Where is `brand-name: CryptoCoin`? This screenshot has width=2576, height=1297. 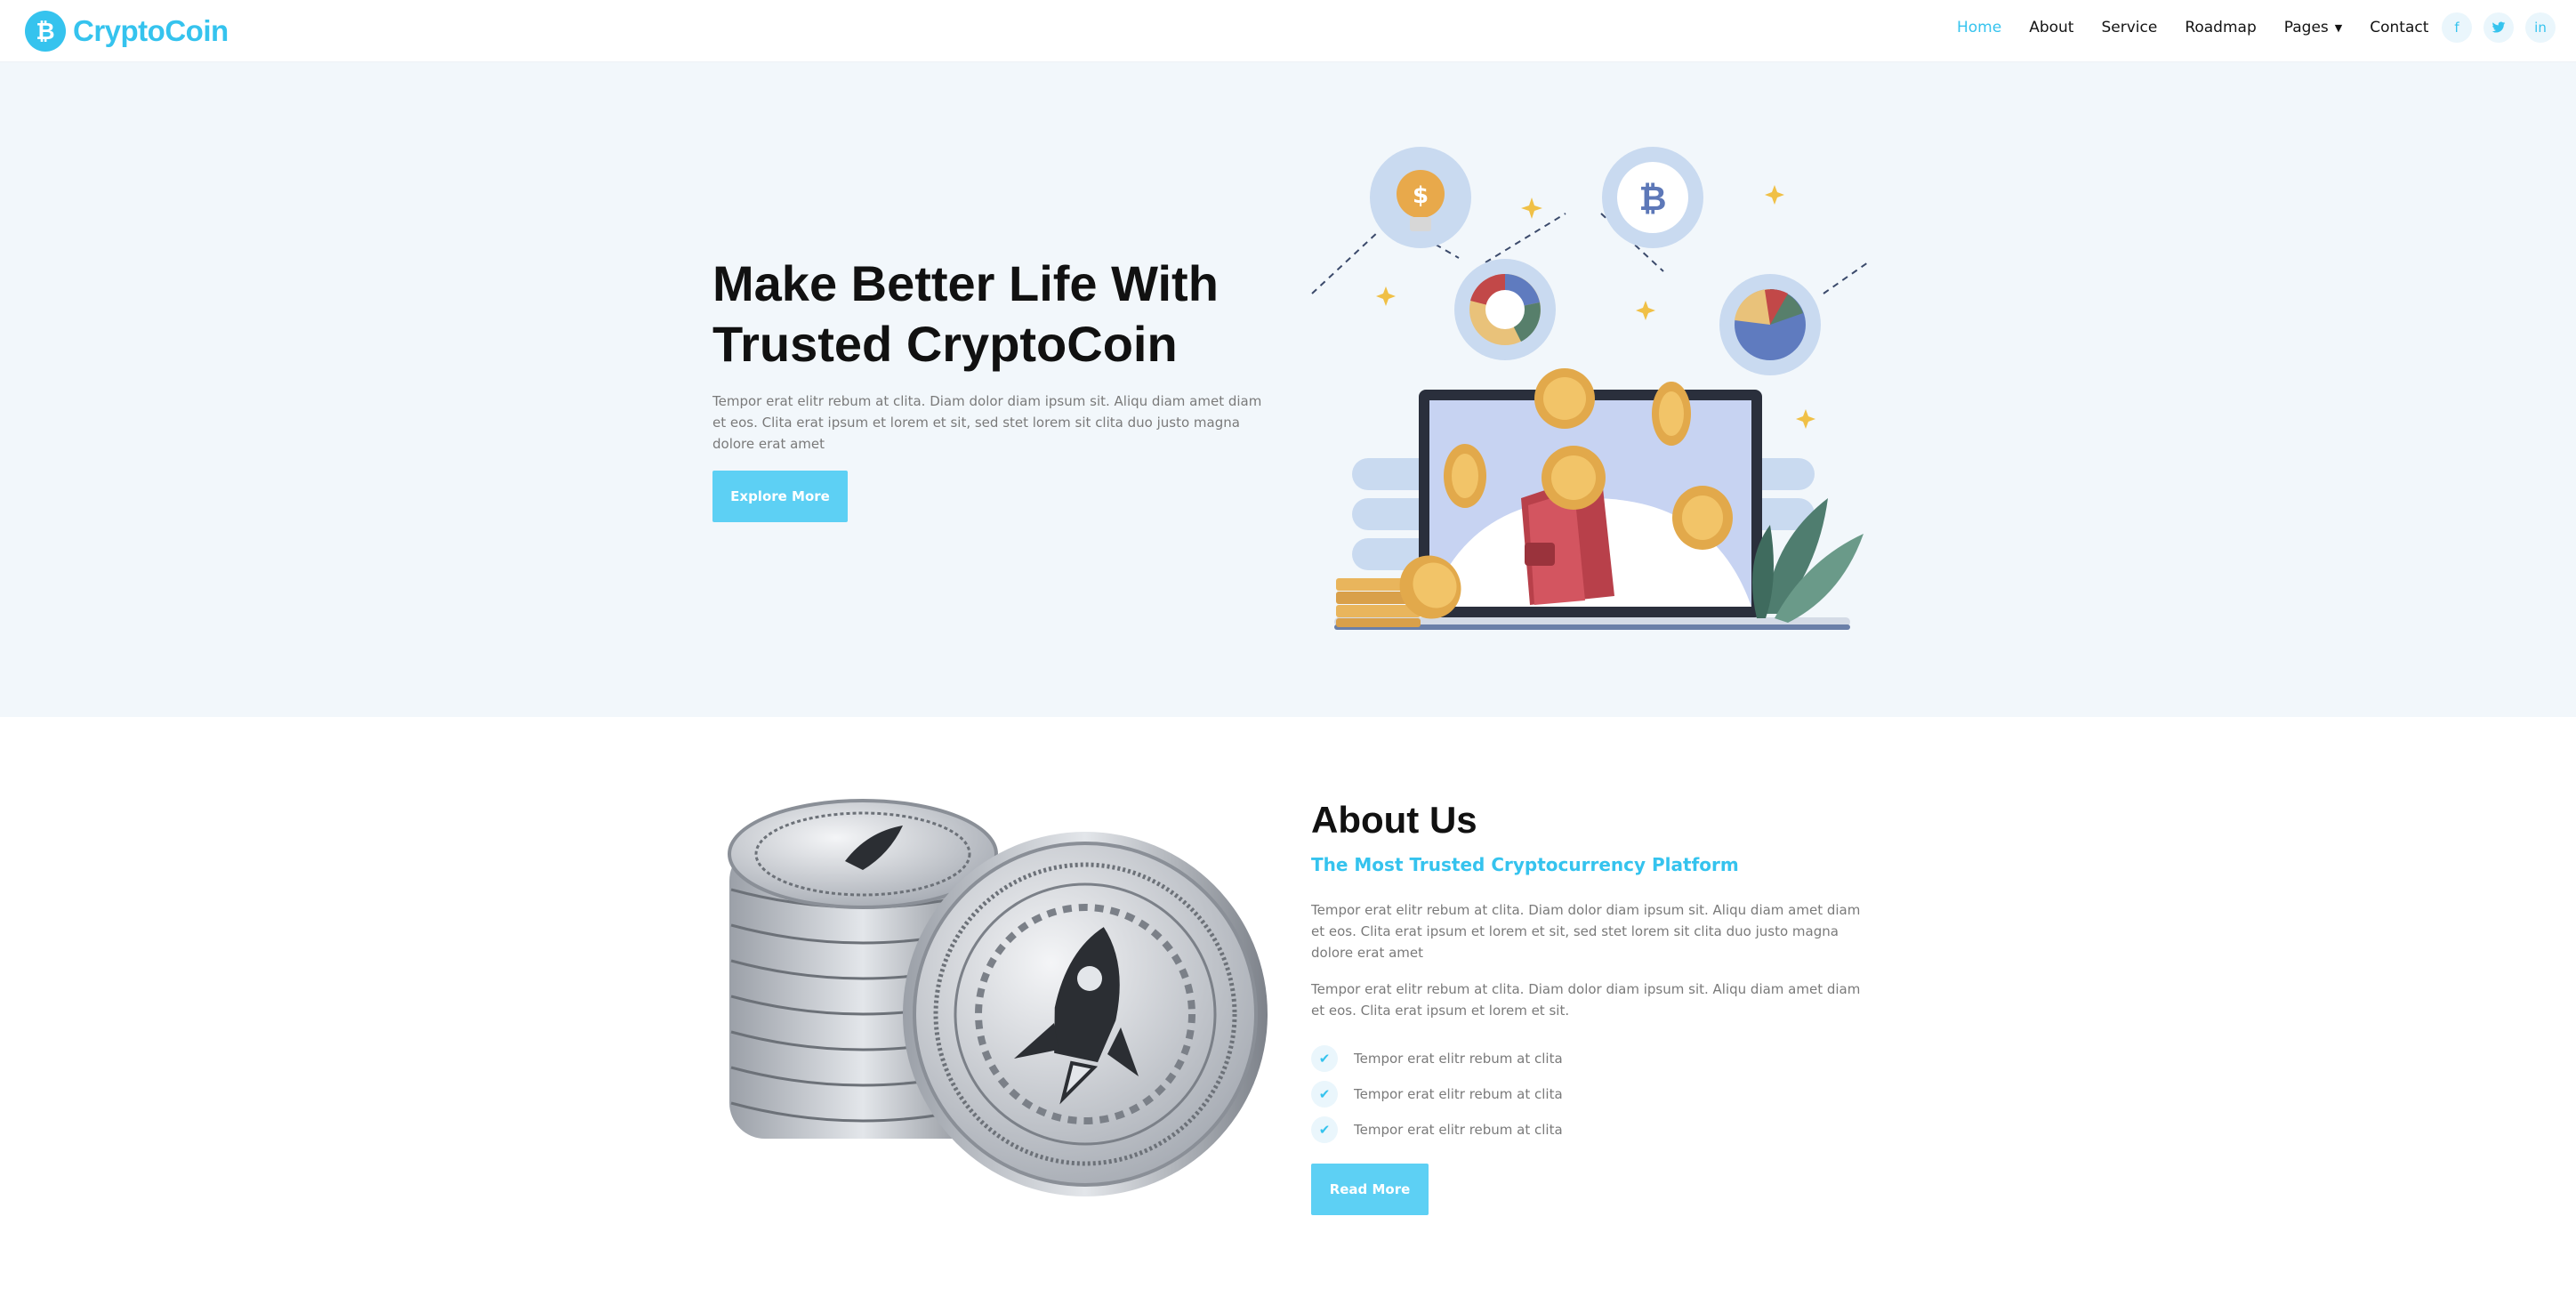 brand-name: CryptoCoin is located at coordinates (151, 31).